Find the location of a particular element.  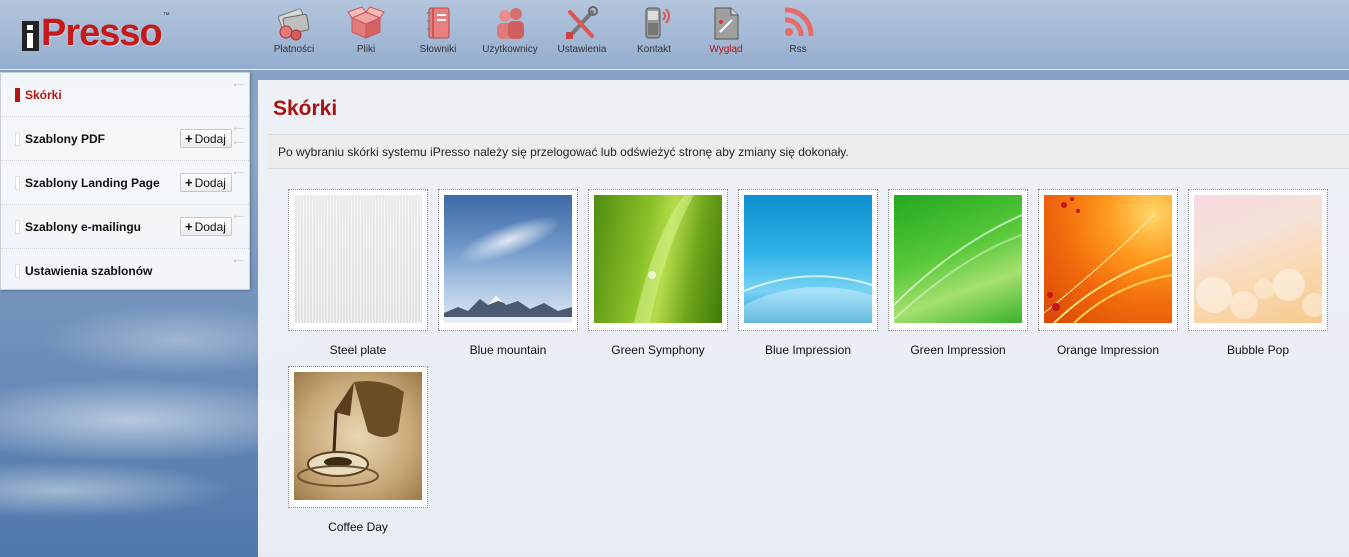

nav-item-contact: Kontakt is located at coordinates (654, 34).